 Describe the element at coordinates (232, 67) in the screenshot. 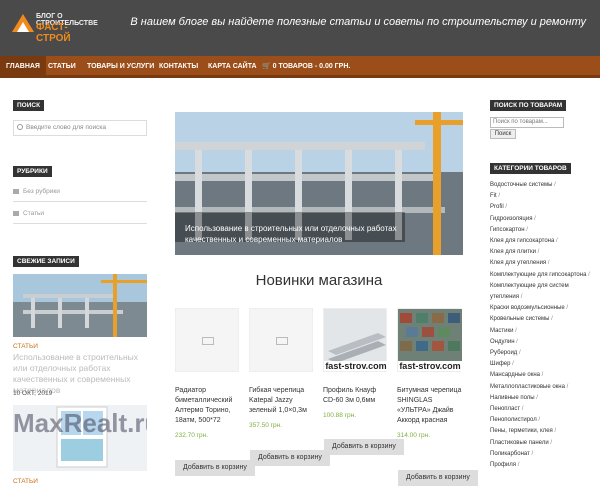

I see `nav-sitemap: КАРТА САЙТА` at that location.